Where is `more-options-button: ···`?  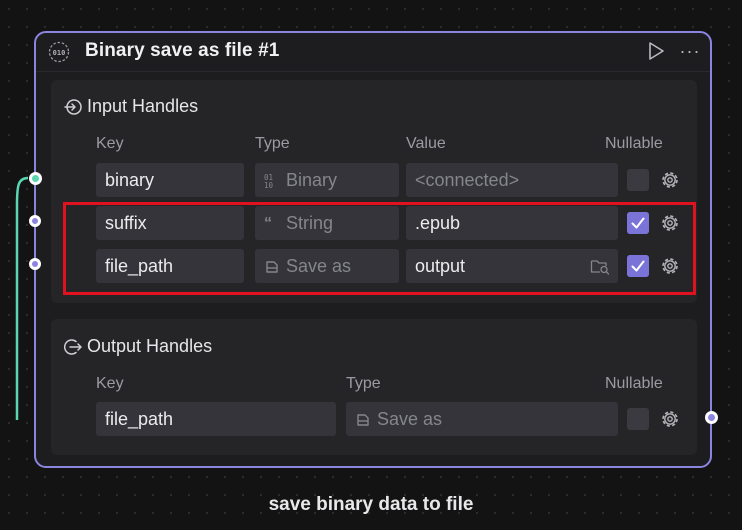
more-options-button: ··· is located at coordinates (690, 51).